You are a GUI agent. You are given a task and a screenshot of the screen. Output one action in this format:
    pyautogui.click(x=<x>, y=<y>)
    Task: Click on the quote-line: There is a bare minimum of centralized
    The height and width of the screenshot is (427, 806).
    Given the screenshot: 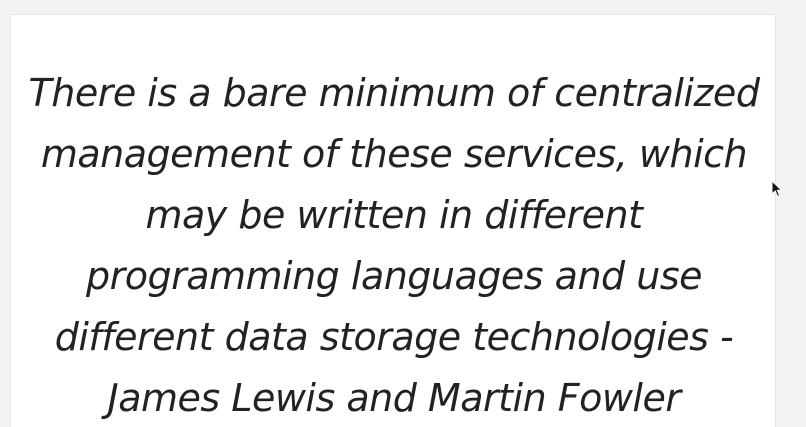 What is the action you would take?
    pyautogui.click(x=394, y=93)
    